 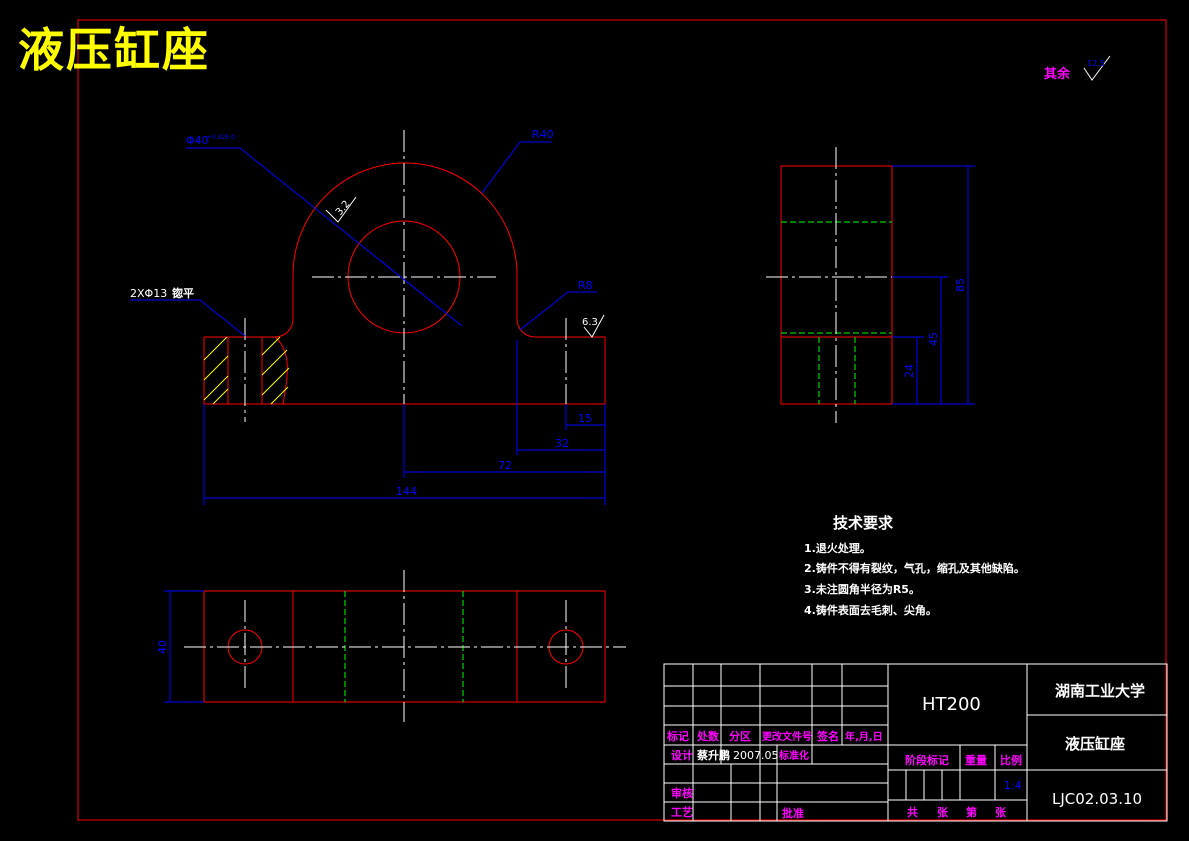 What do you see at coordinates (827, 736) in the screenshot?
I see `tb-header-4: 签名` at bounding box center [827, 736].